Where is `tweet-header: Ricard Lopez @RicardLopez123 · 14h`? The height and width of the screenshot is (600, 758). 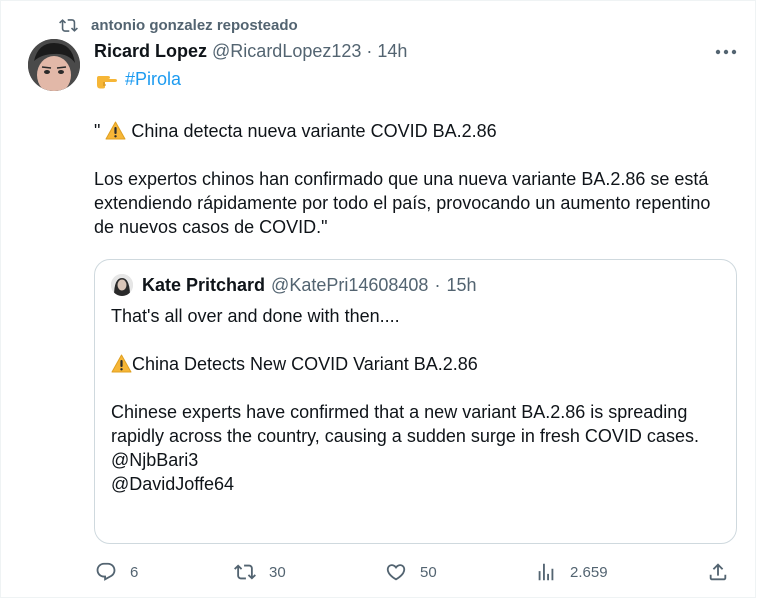
tweet-header: Ricard Lopez @RicardLopez123 · 14h is located at coordinates (250, 51).